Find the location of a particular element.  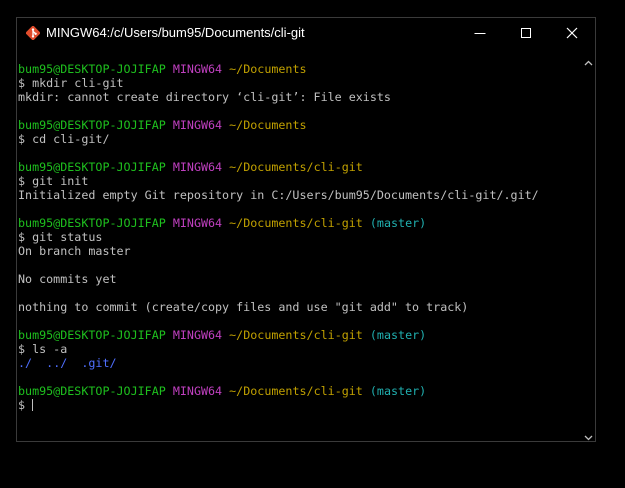

scroll-down-button is located at coordinates (588, 437).